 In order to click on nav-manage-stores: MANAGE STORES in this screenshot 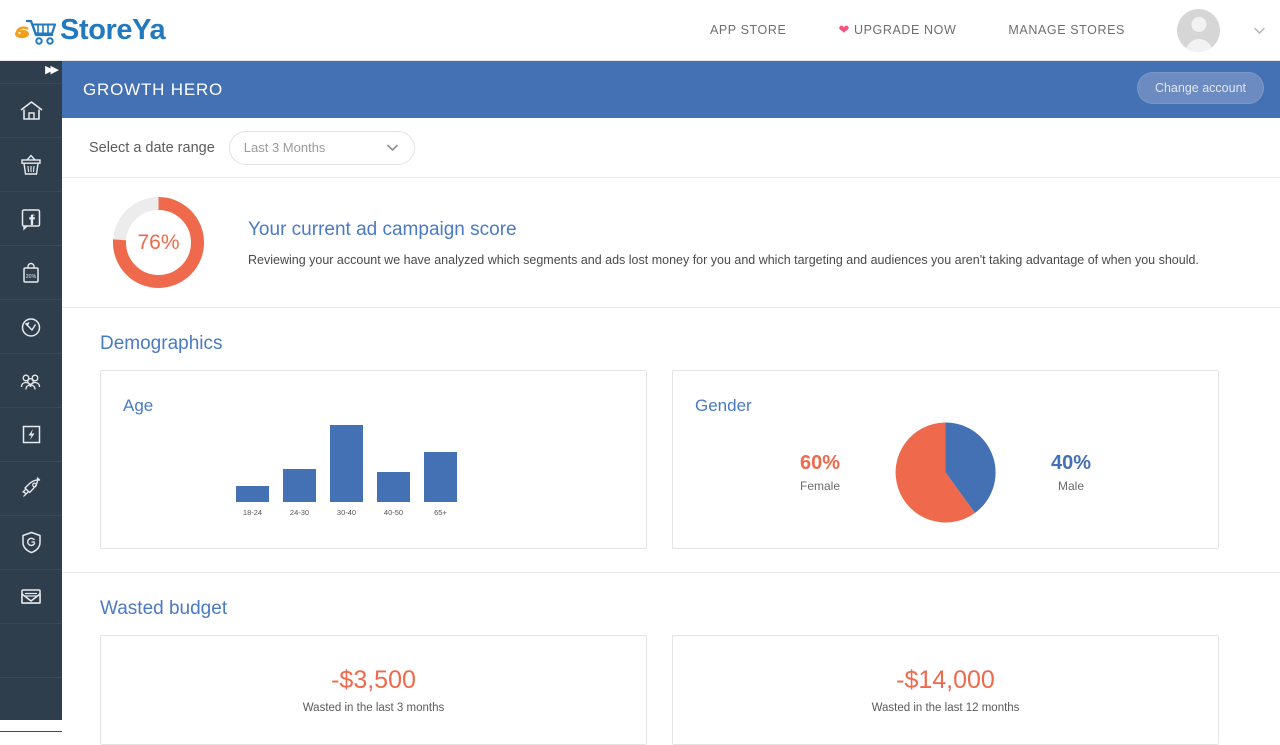, I will do `click(1066, 30)`.